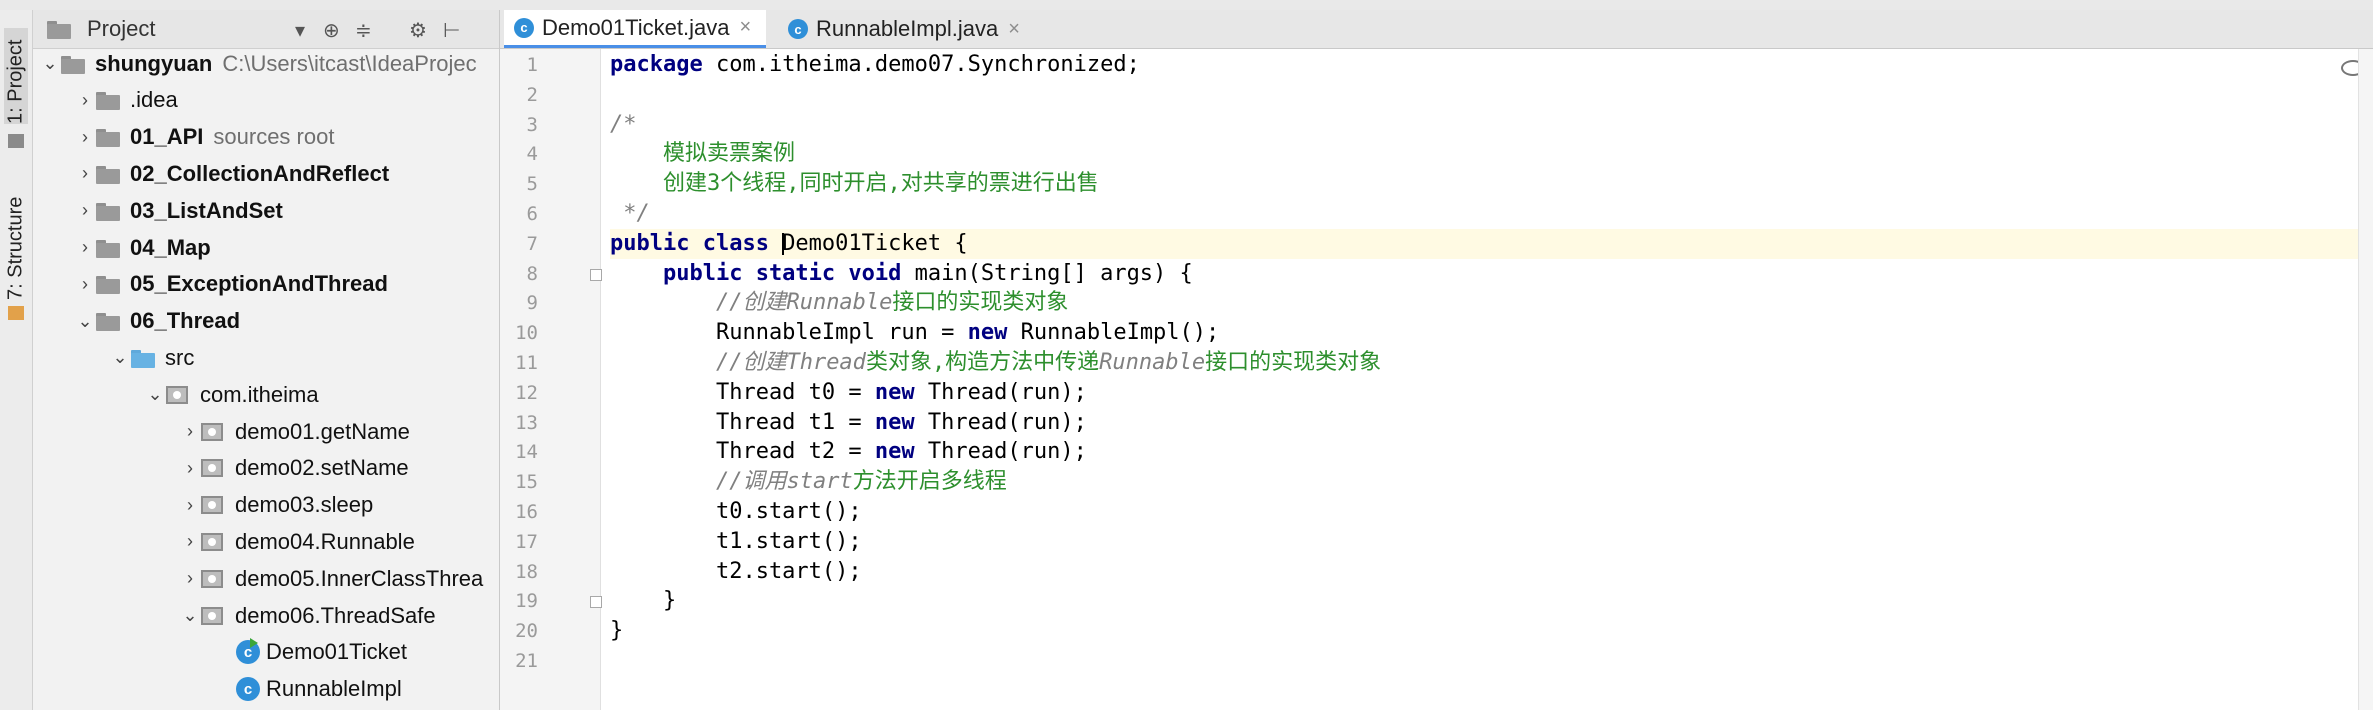 The width and height of the screenshot is (2373, 710). I want to click on code-token: }, so click(643, 601).